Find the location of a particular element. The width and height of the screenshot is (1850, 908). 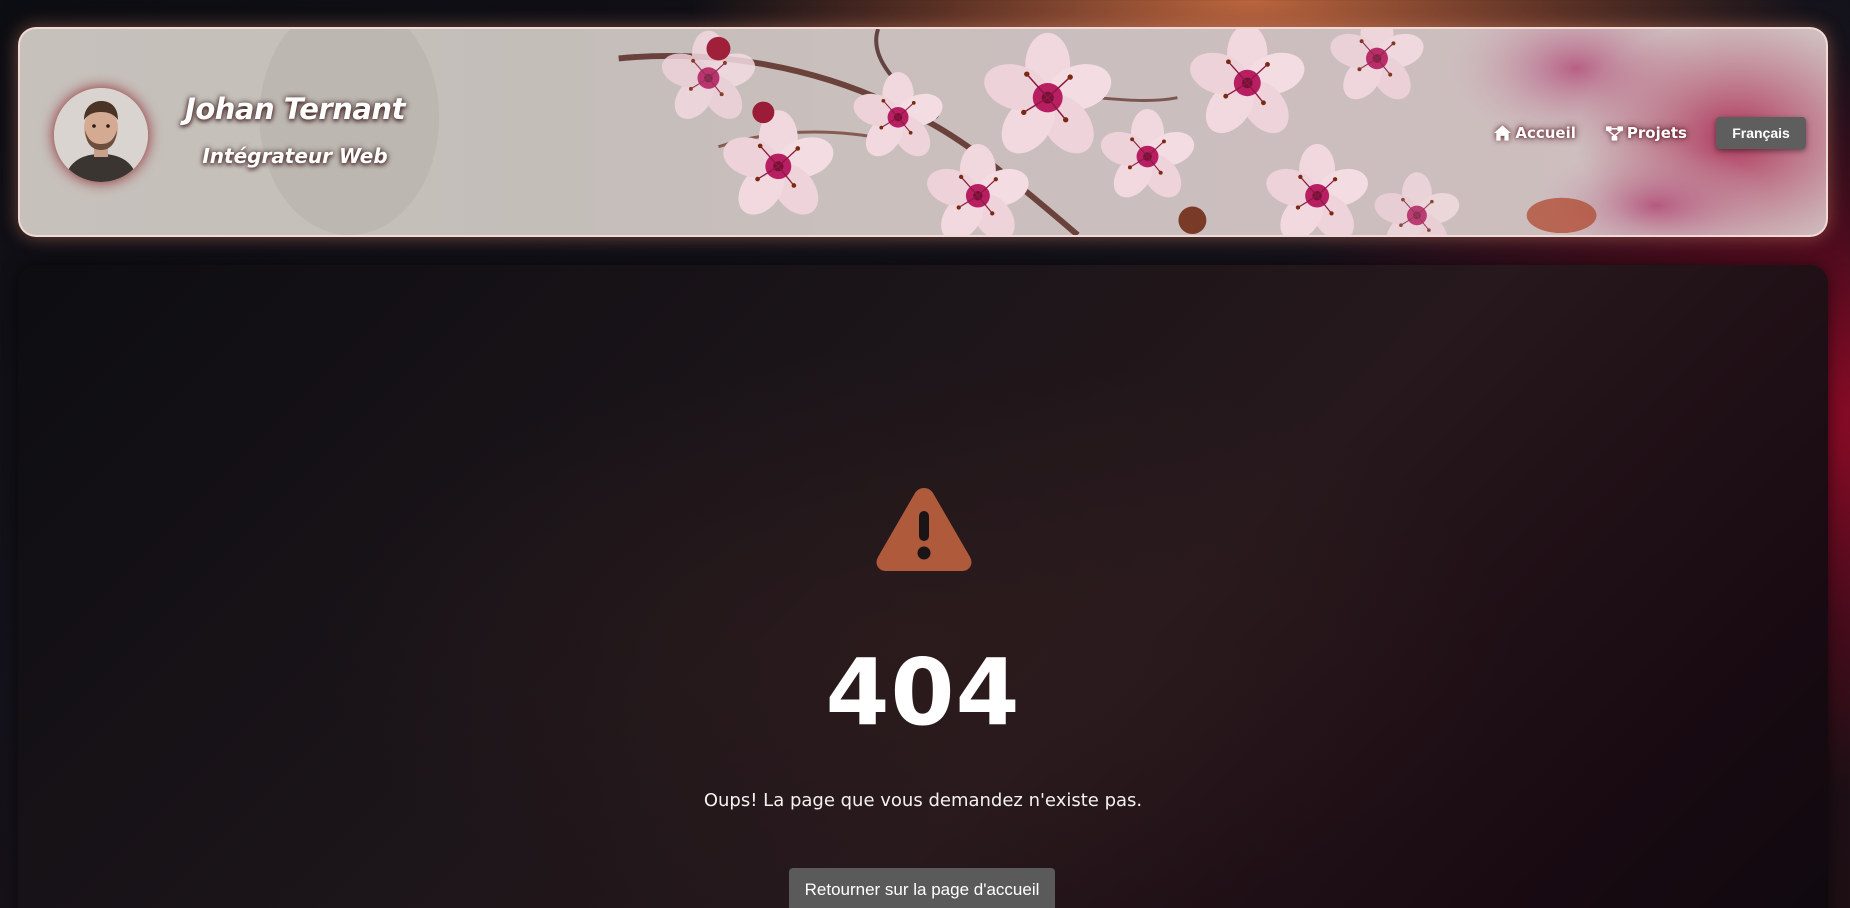

nav-link-accueil: Accueil is located at coordinates (1534, 133).